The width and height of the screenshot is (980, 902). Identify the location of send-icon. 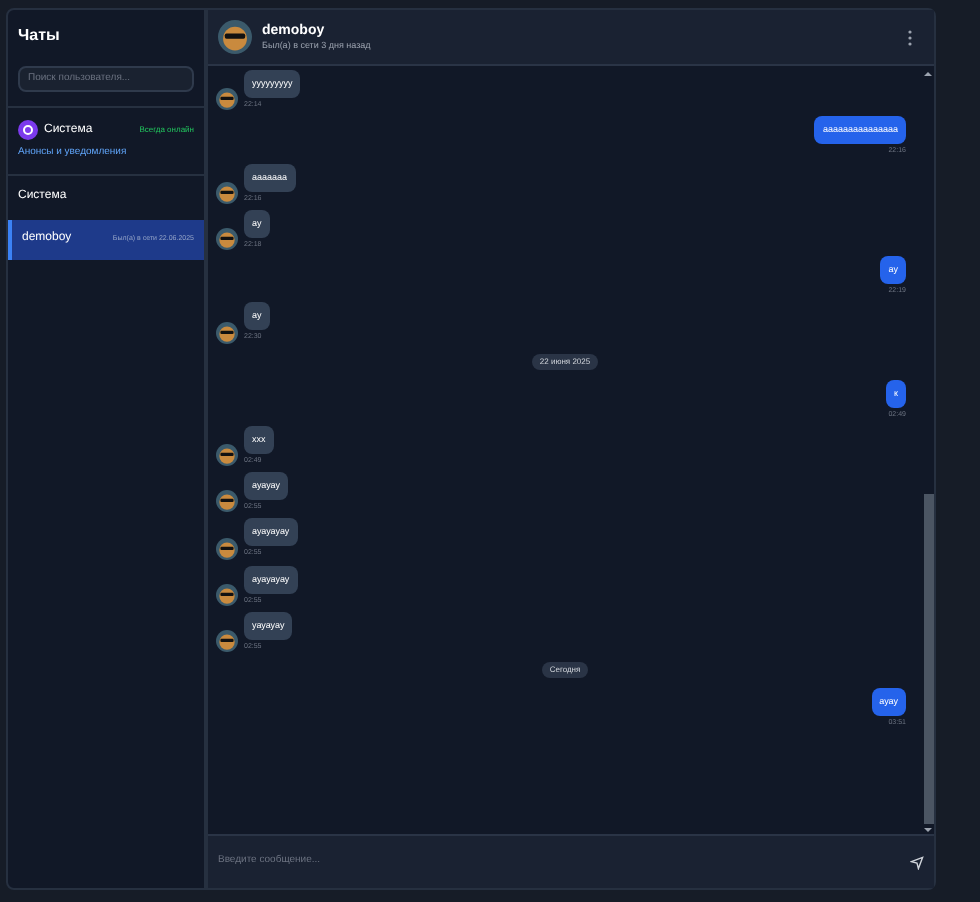
(917, 862).